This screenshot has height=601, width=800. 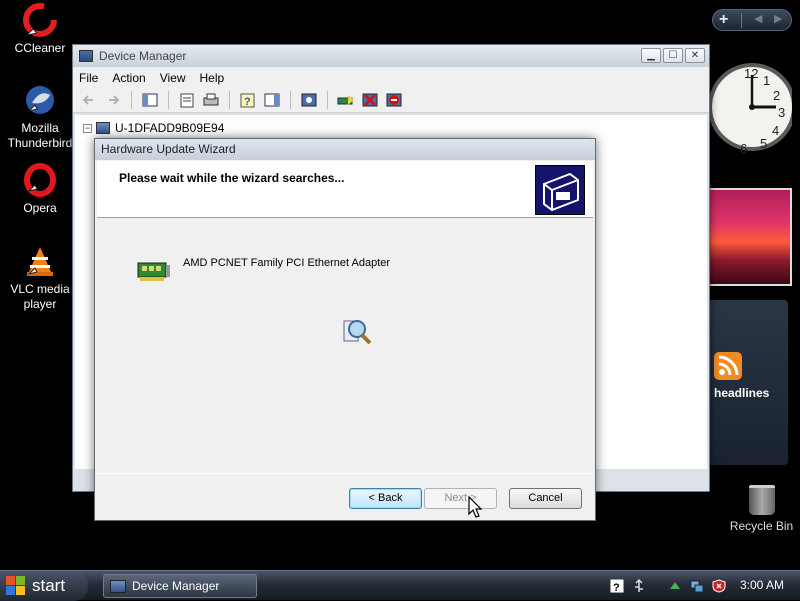 I want to click on help-tray-icon: ?, so click(x=617, y=586).